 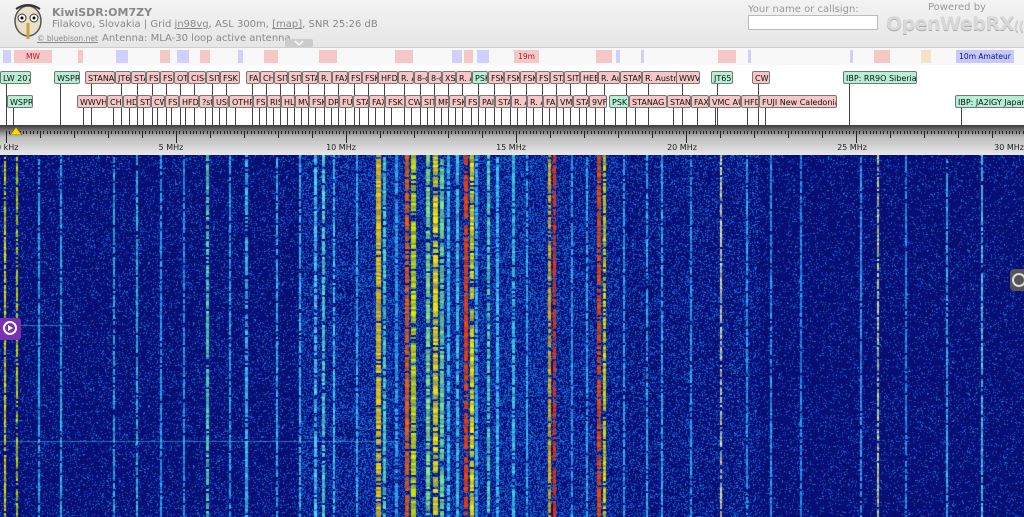 What do you see at coordinates (798, 101) in the screenshot?
I see `station-label: FUJI New Caledonia` at bounding box center [798, 101].